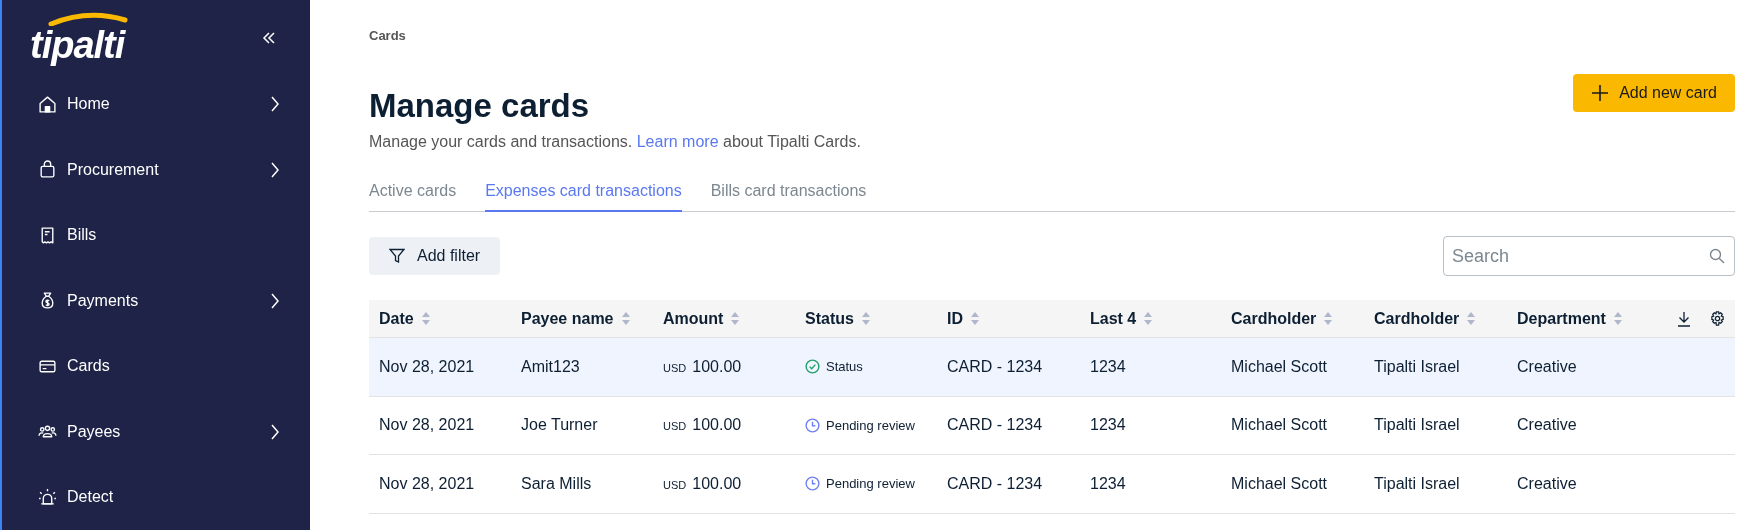 This screenshot has height=530, width=1760. I want to click on nav-item: Home, so click(159, 104).